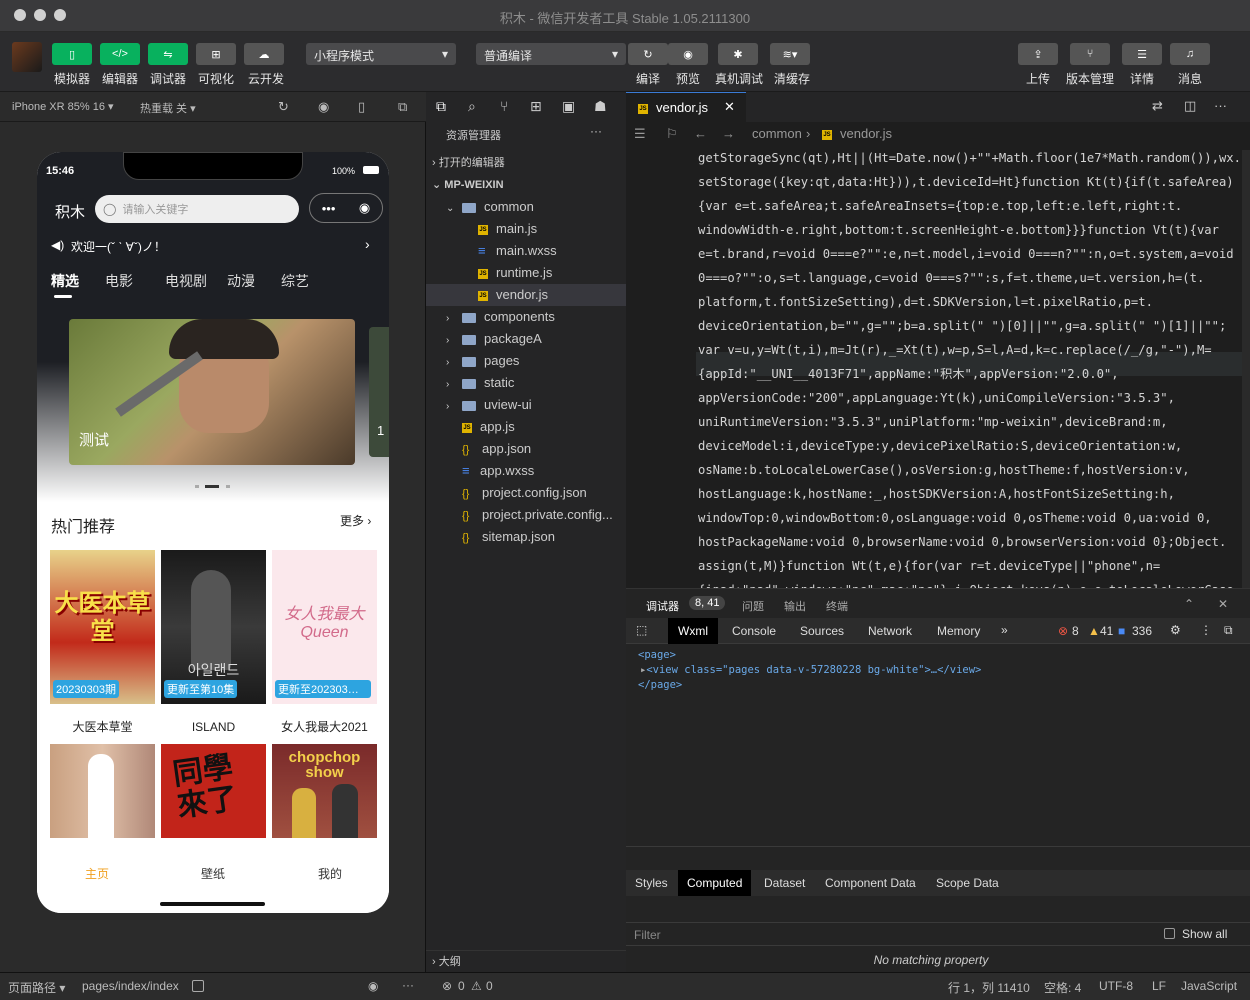 The width and height of the screenshot is (1250, 1000). Describe the element at coordinates (216, 78) in the screenshot. I see `visual-label: 可视化` at that location.